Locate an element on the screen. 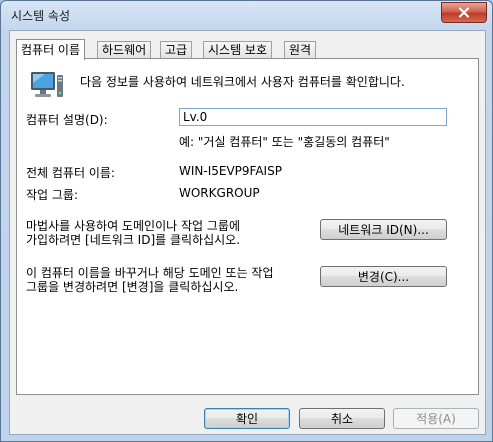 The height and width of the screenshot is (442, 493). computer-icon is located at coordinates (47, 84).